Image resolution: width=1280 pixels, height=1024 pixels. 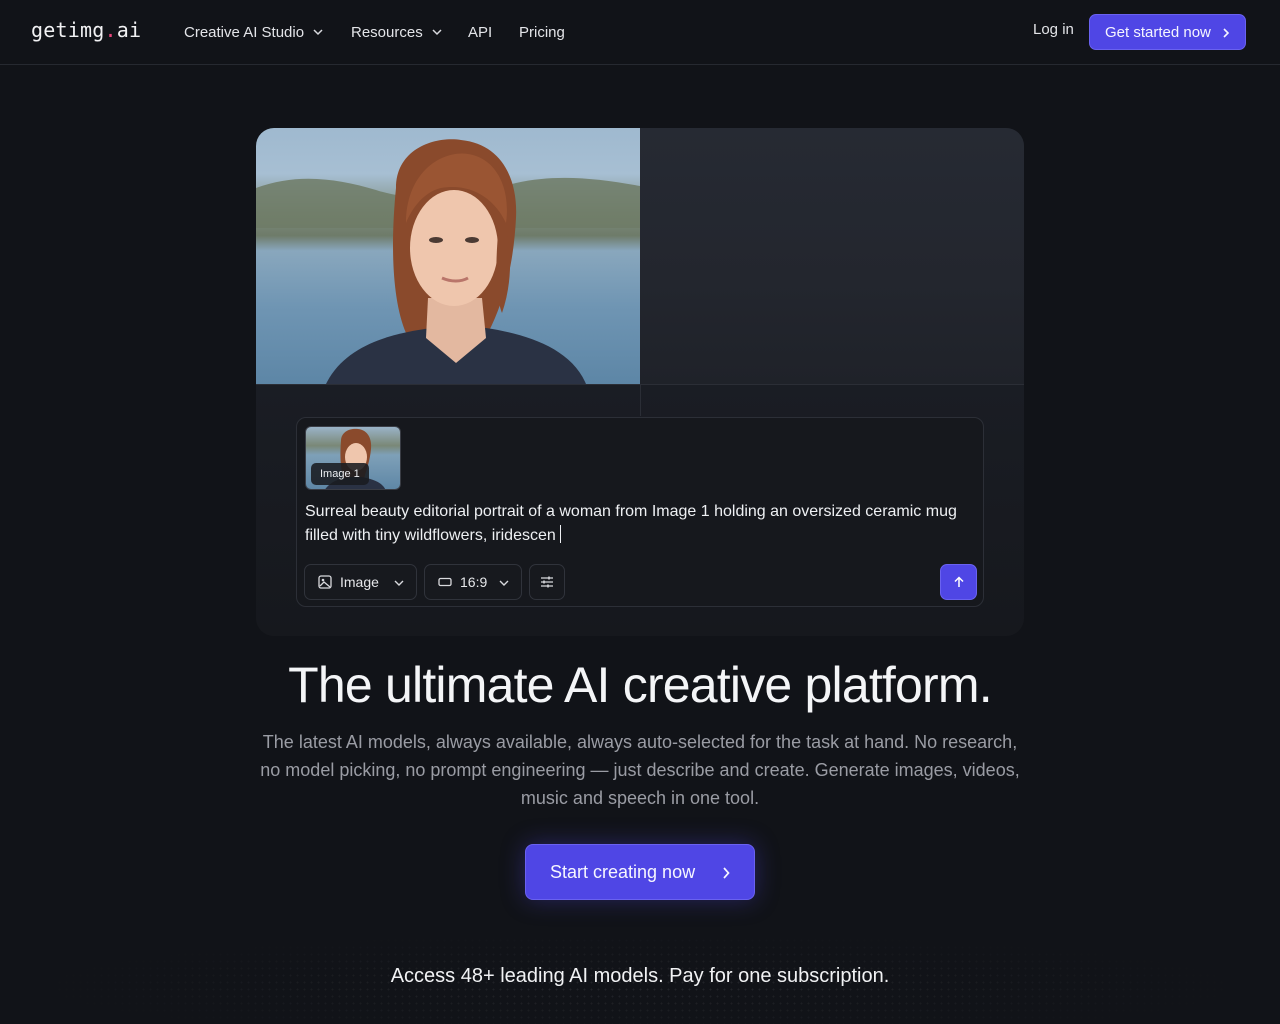 I want to click on logo: getimg.ai, so click(x=86, y=30).